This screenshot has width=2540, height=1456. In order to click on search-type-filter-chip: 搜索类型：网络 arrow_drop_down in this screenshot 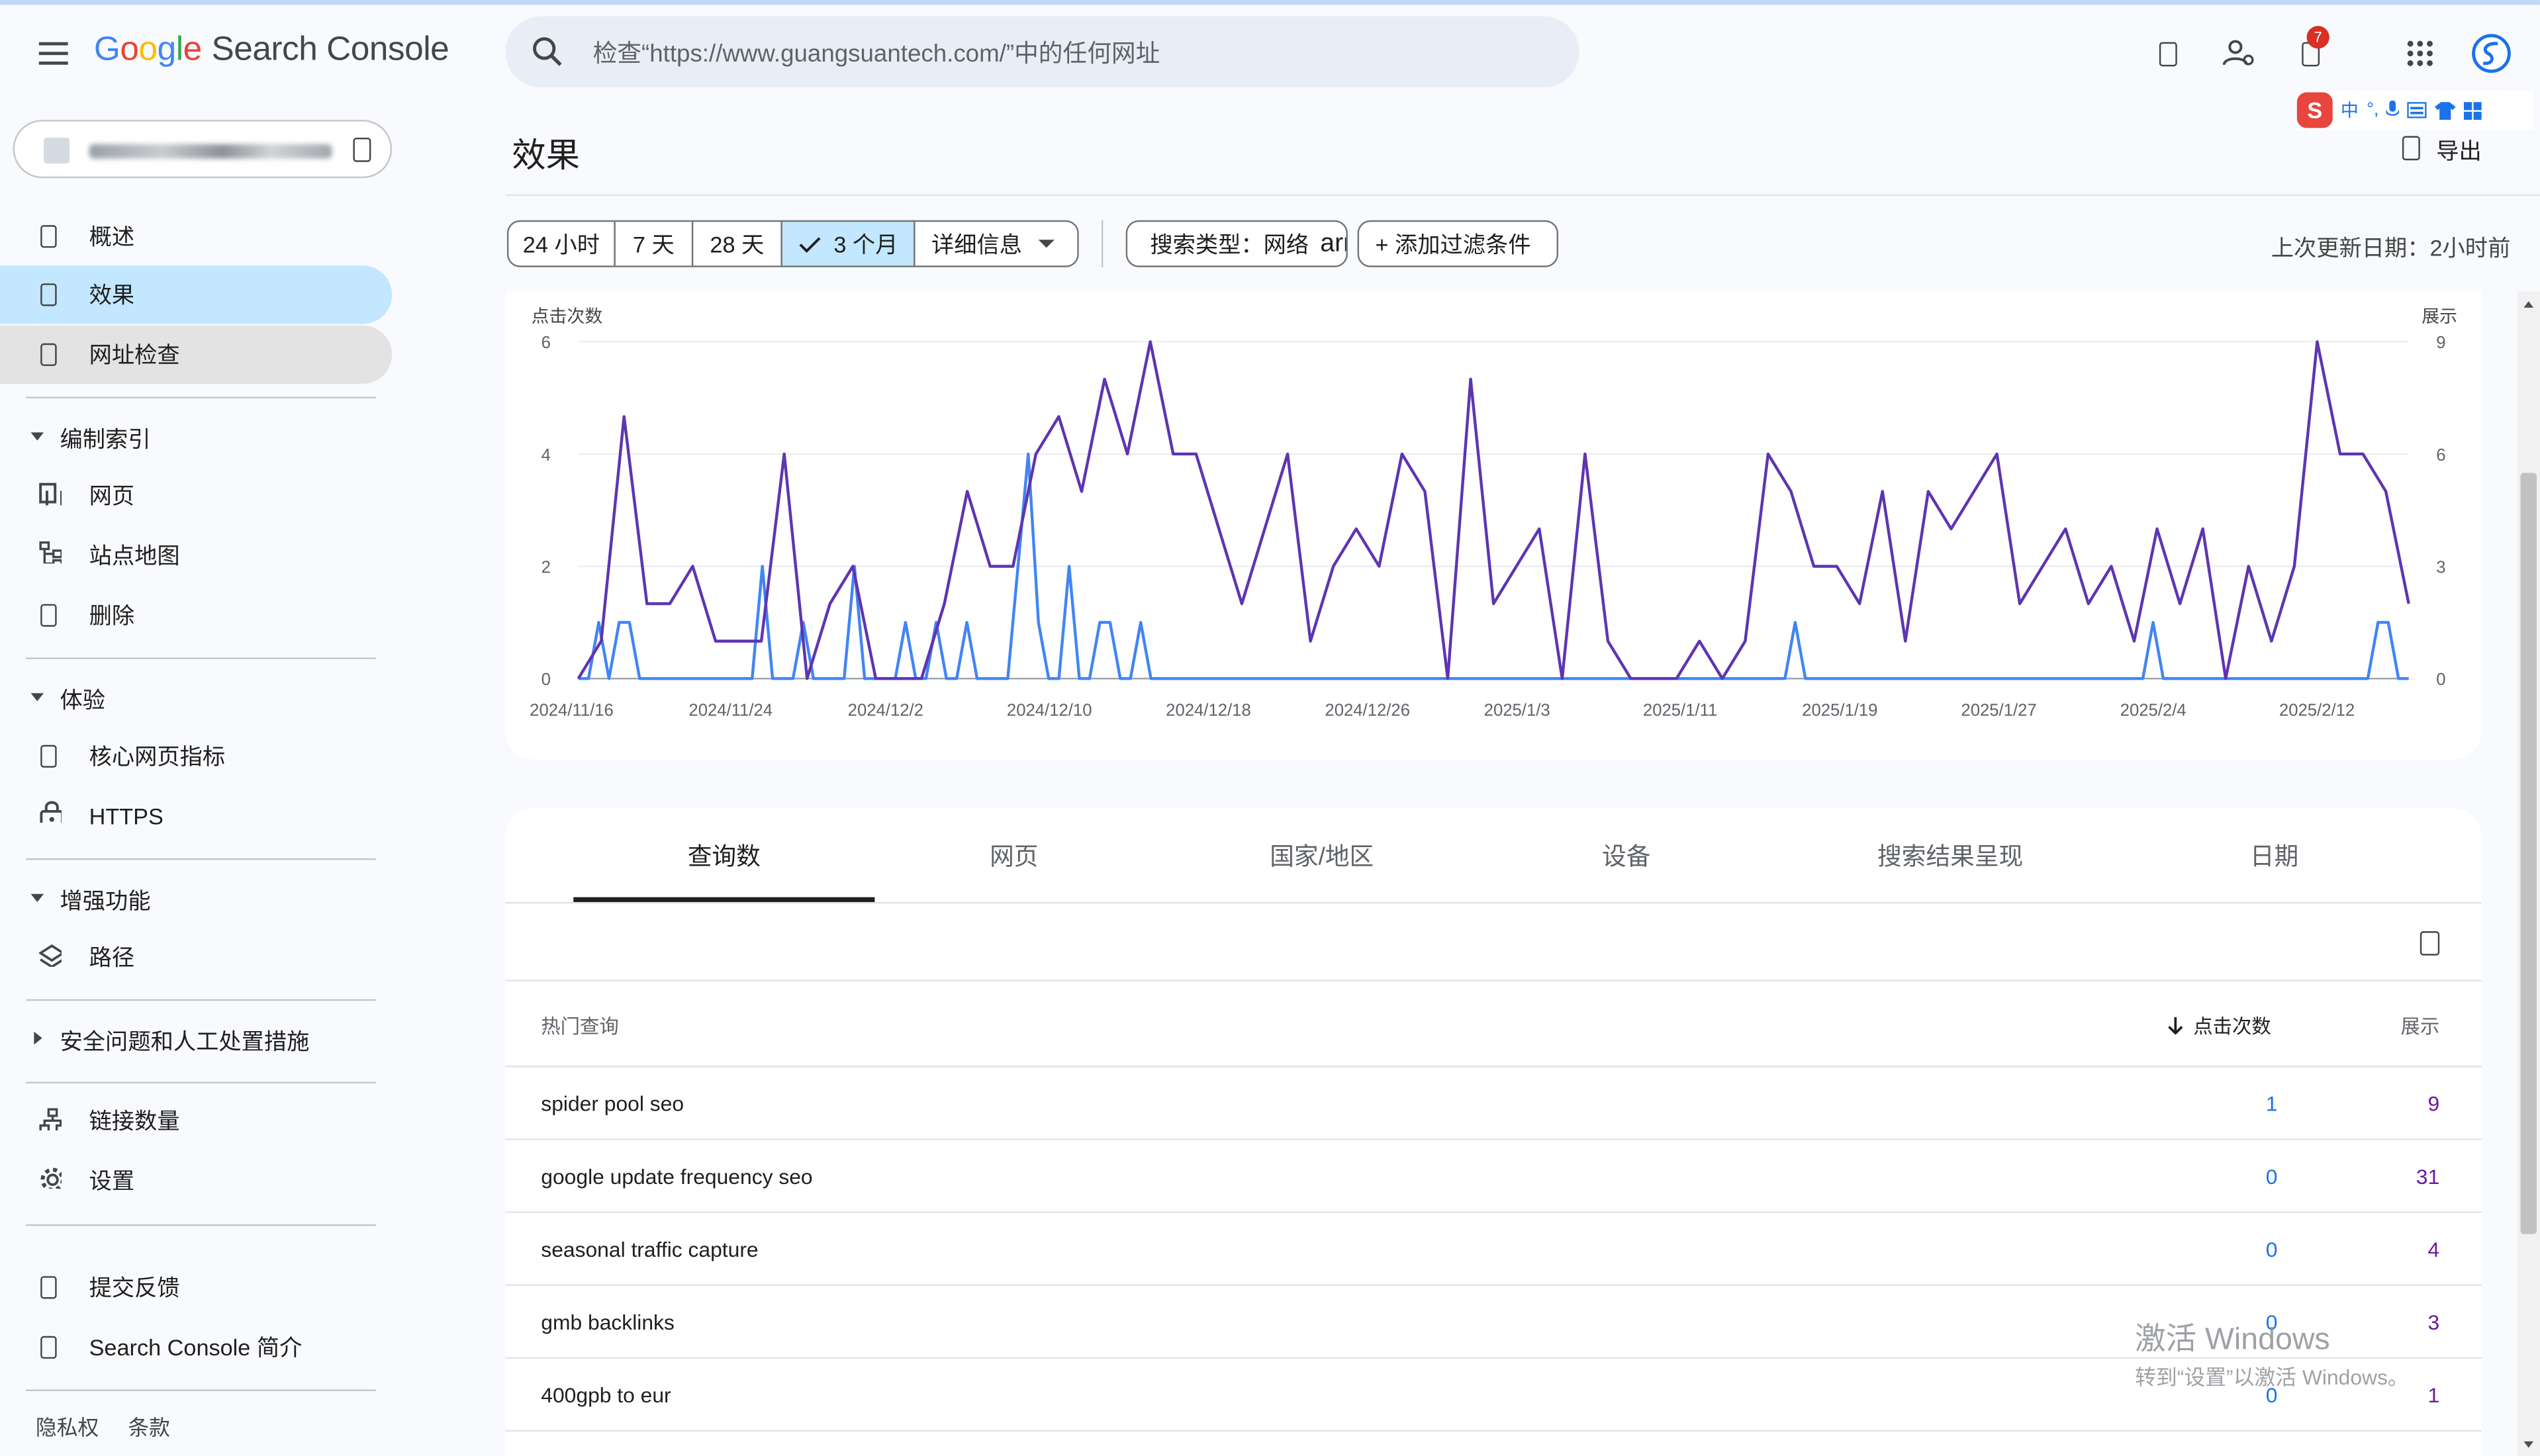, I will do `click(1236, 244)`.